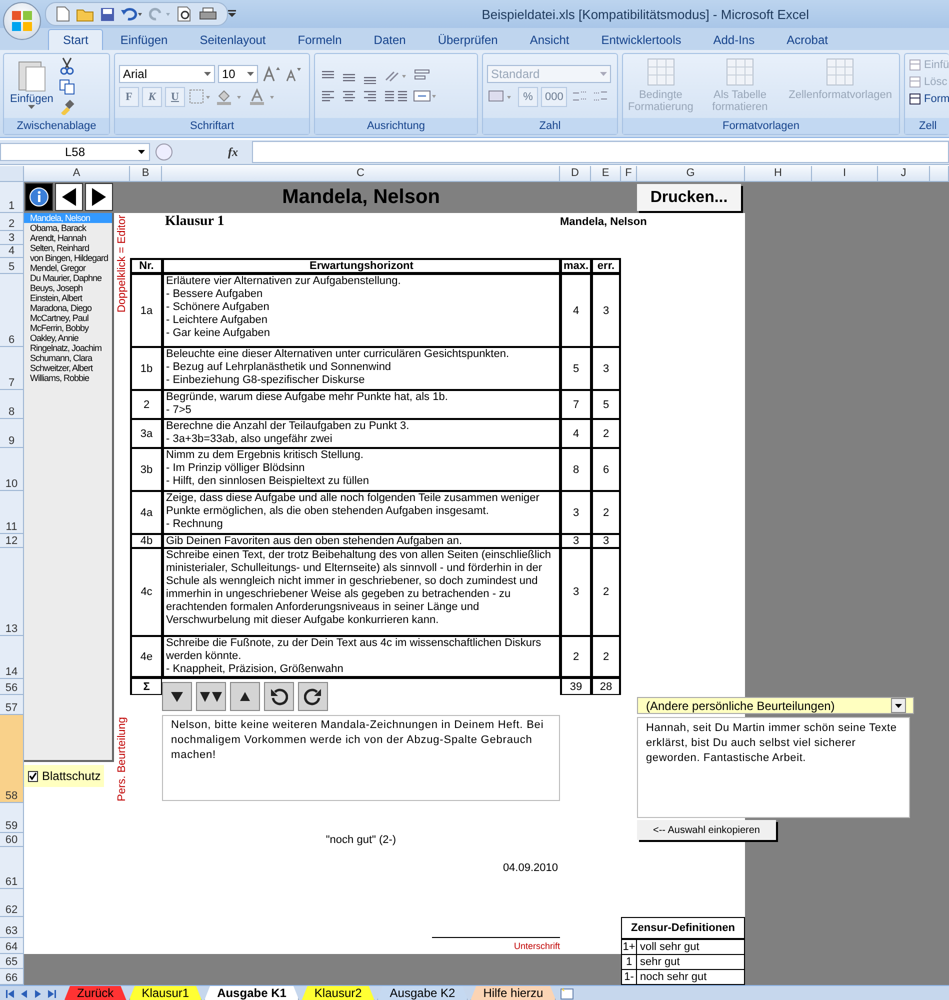 This screenshot has width=949, height=1000. I want to click on sheet-protection-checkbox: Blattschutz, so click(64, 776).